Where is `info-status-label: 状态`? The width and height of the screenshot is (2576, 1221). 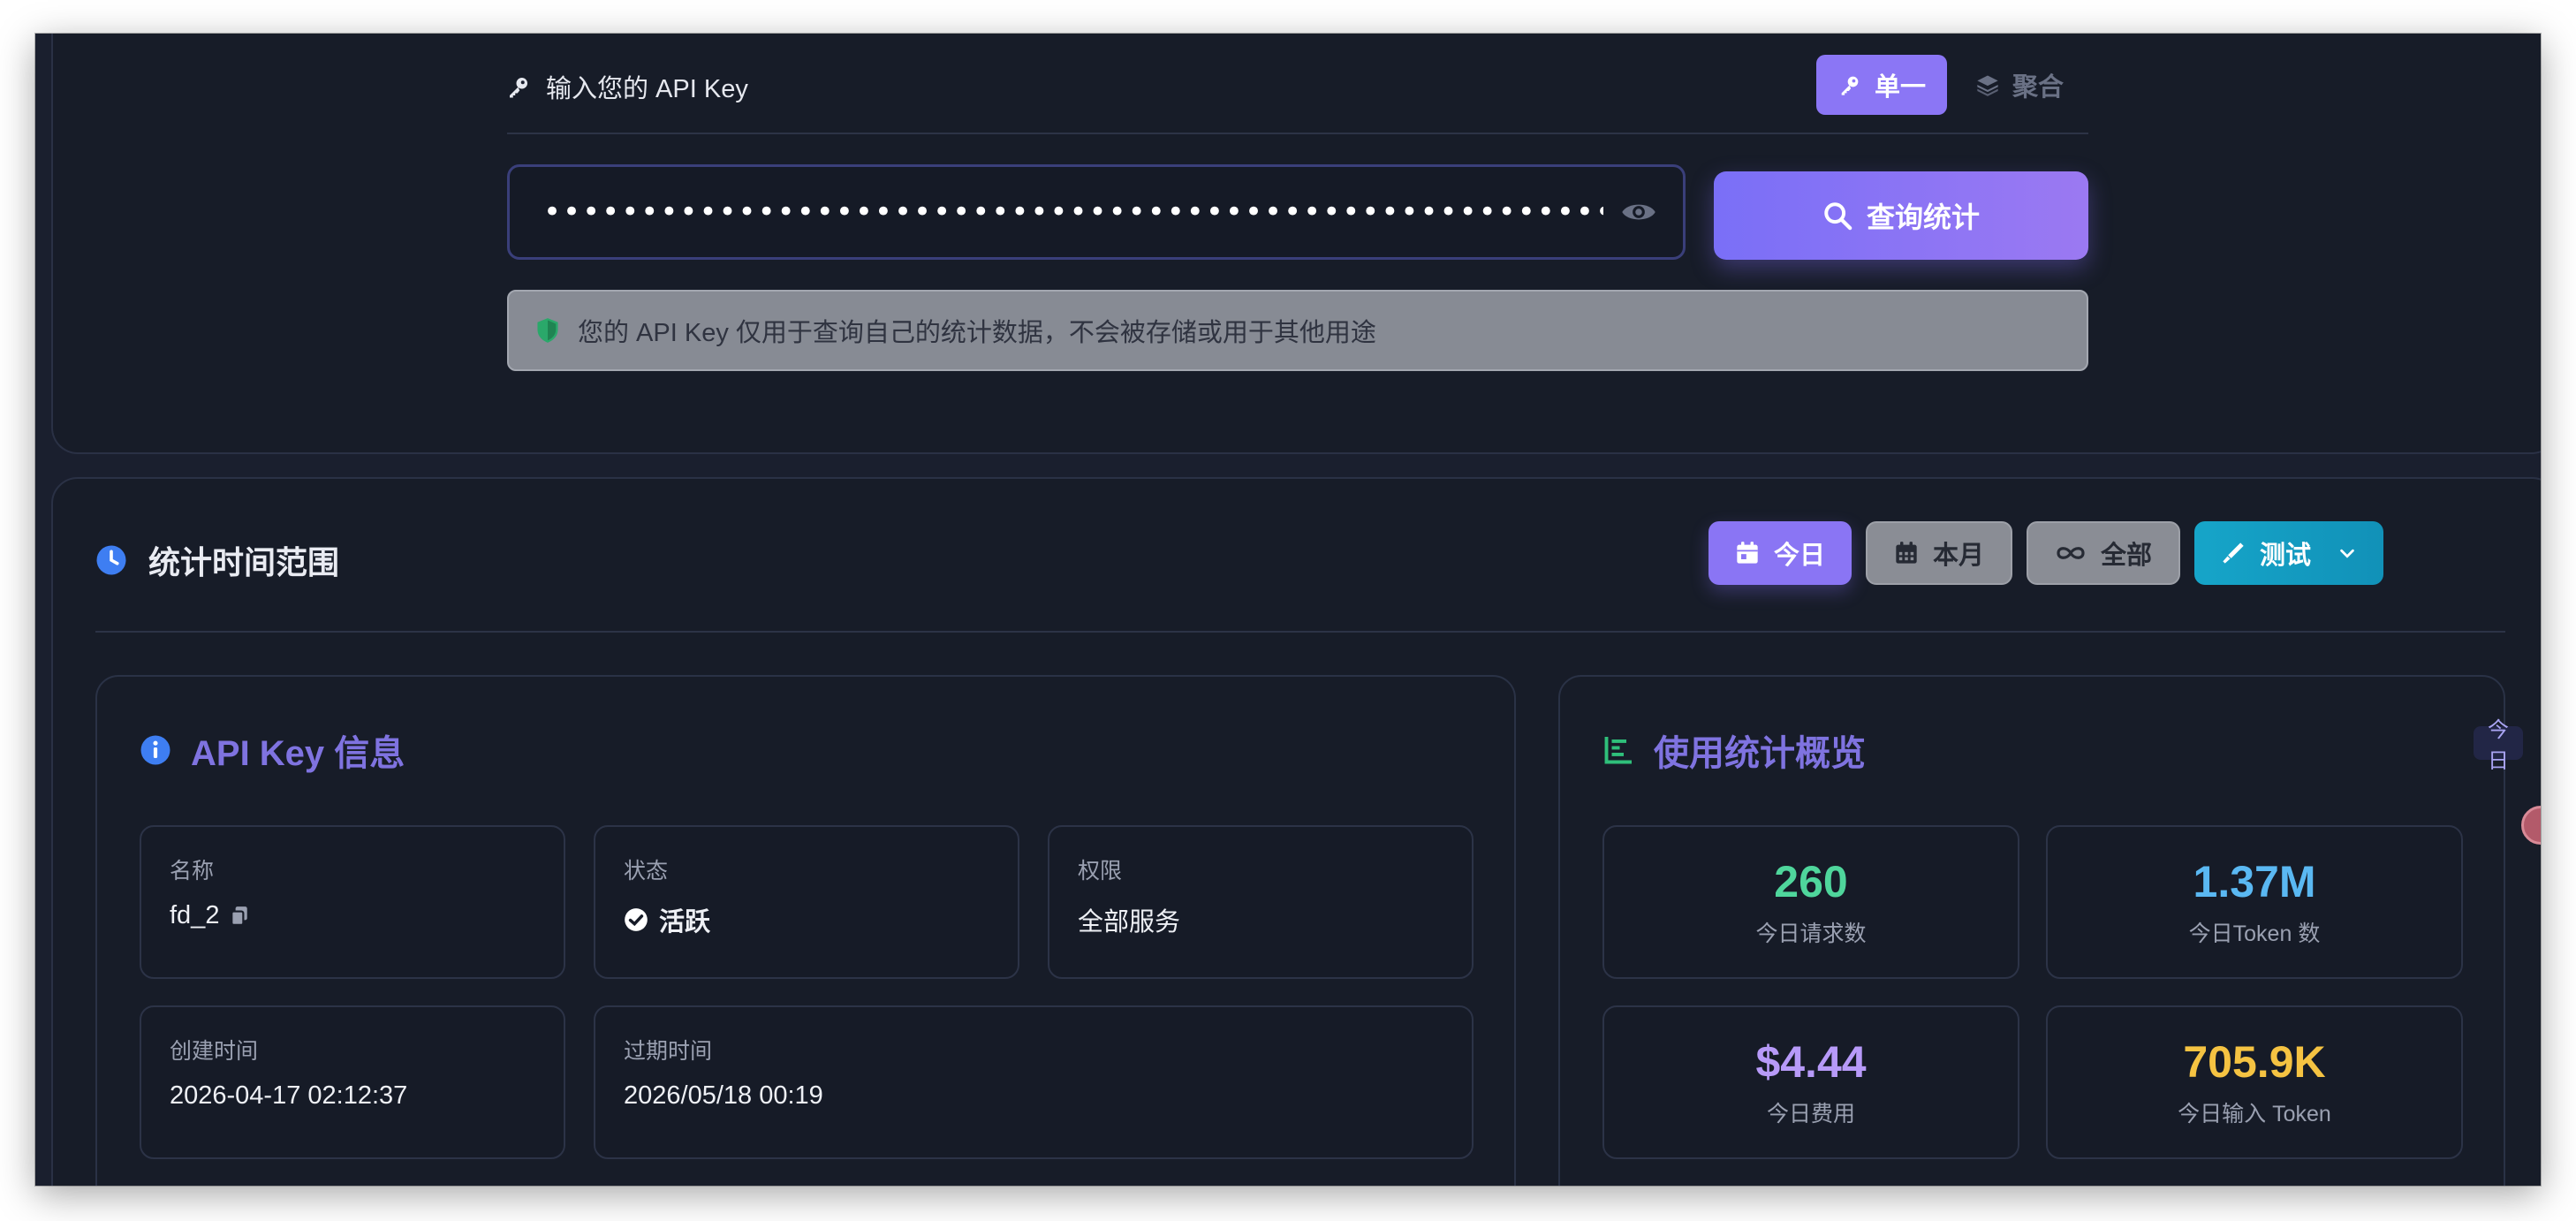
info-status-label: 状态 is located at coordinates (647, 871).